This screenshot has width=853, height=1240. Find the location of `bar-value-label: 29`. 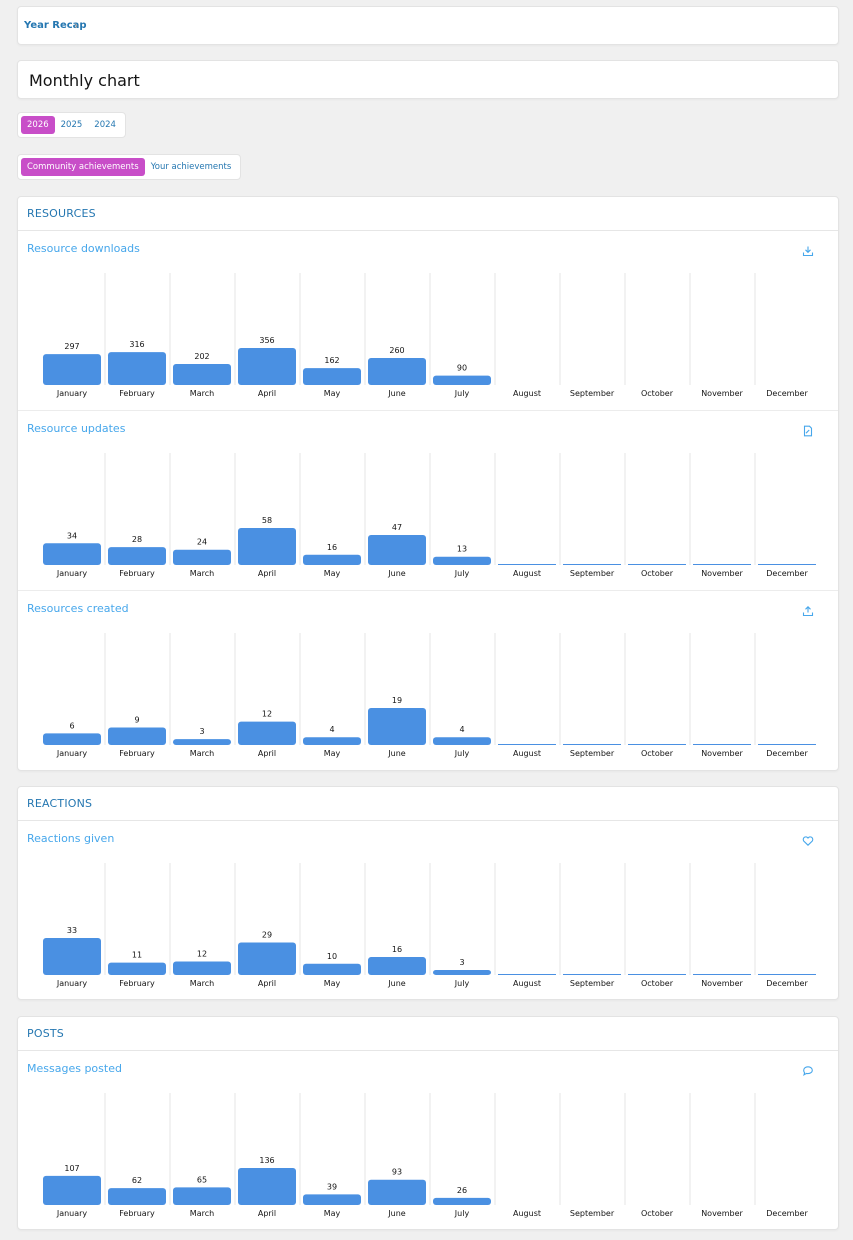

bar-value-label: 29 is located at coordinates (267, 934).